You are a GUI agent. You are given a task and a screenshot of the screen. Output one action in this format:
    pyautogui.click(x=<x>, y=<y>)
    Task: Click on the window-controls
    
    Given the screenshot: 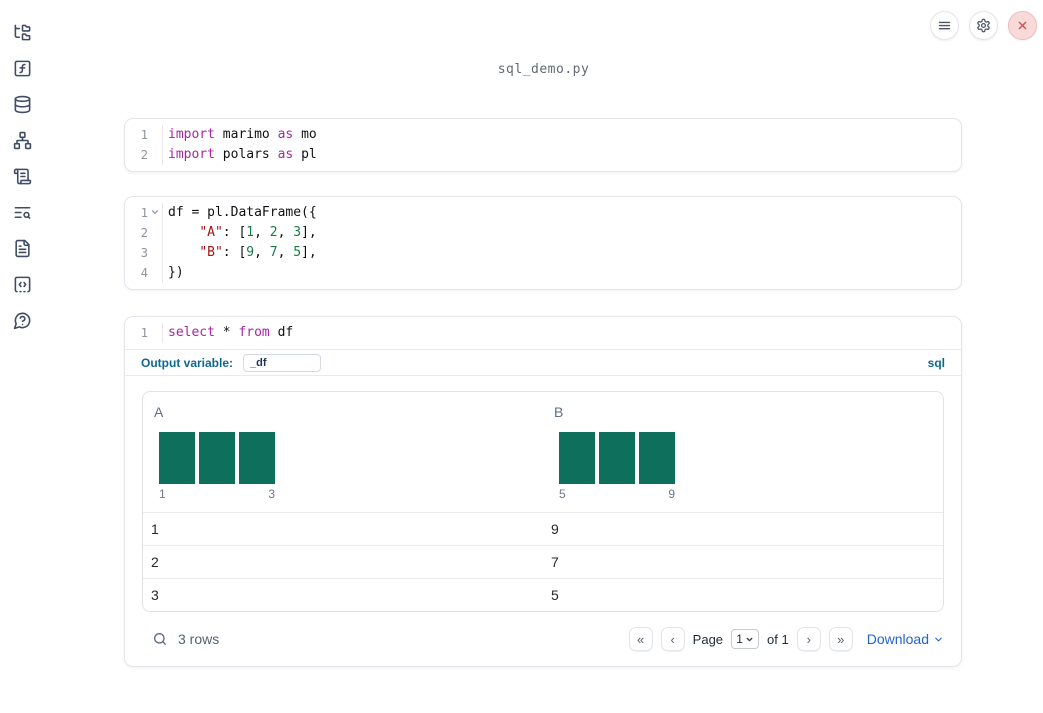 What is the action you would take?
    pyautogui.click(x=983, y=25)
    